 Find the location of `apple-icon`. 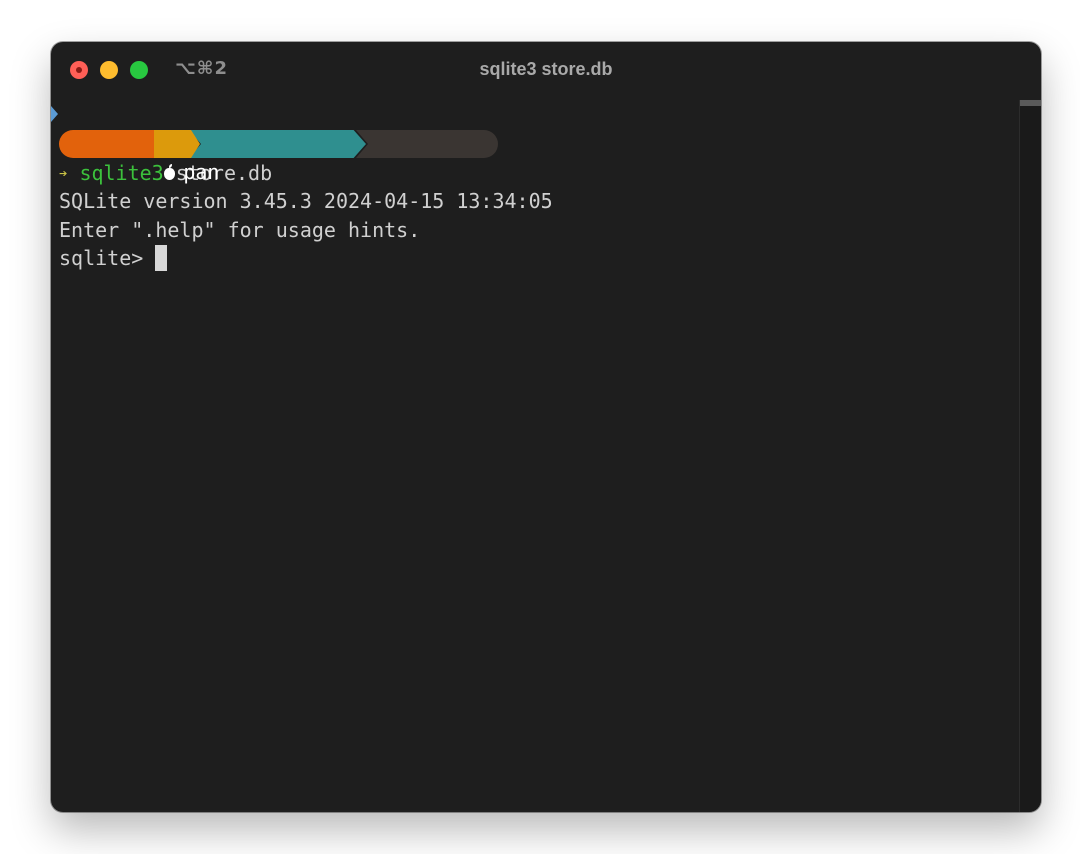

apple-icon is located at coordinates (170, 172).